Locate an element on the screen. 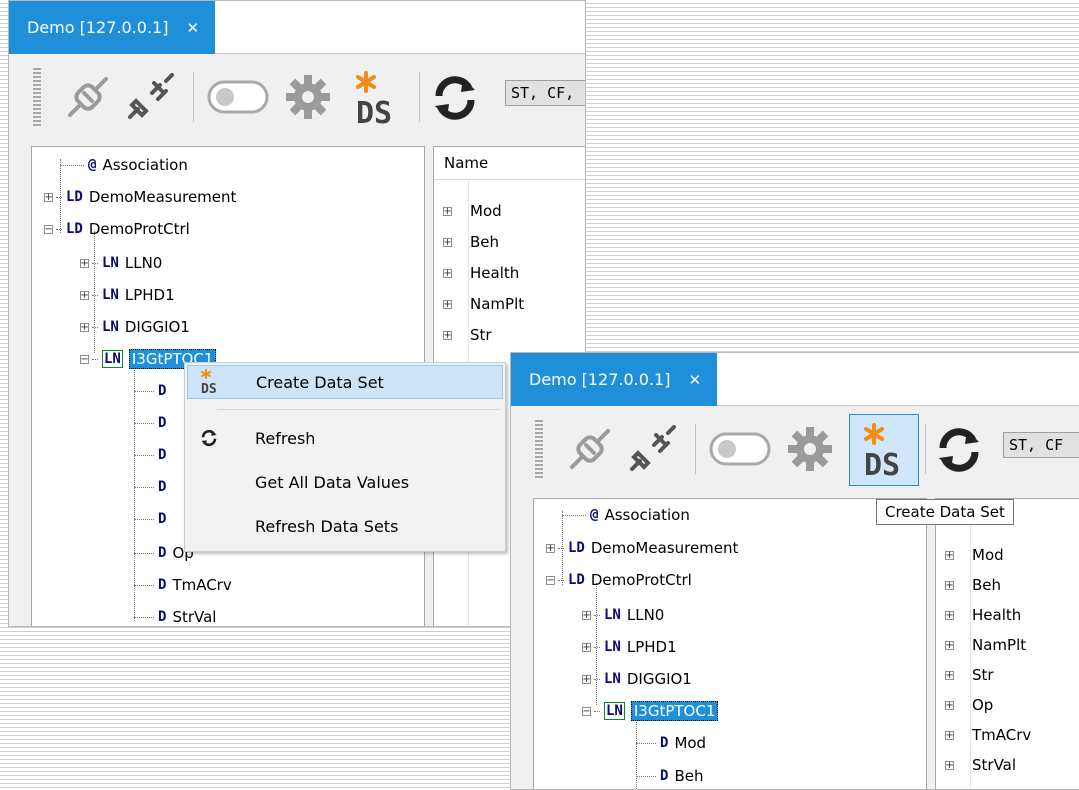 The width and height of the screenshot is (1079, 790). fc-filter-combo: ST, CF, is located at coordinates (545, 93).